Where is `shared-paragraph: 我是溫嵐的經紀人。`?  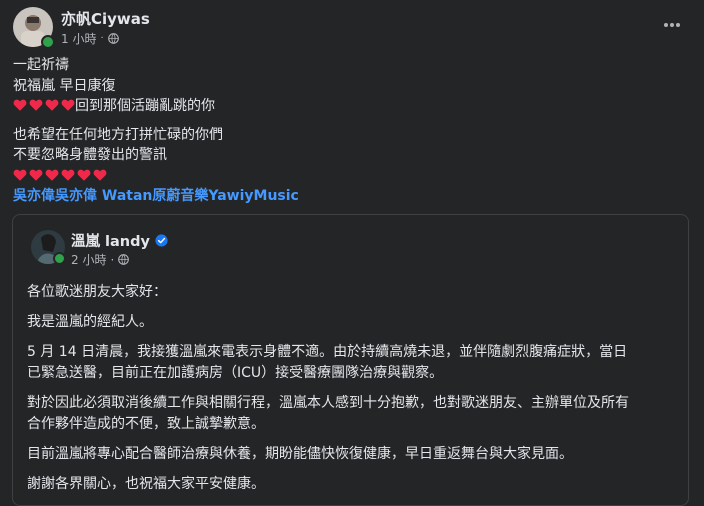
shared-paragraph: 我是溫嵐的經紀人。 is located at coordinates (90, 322).